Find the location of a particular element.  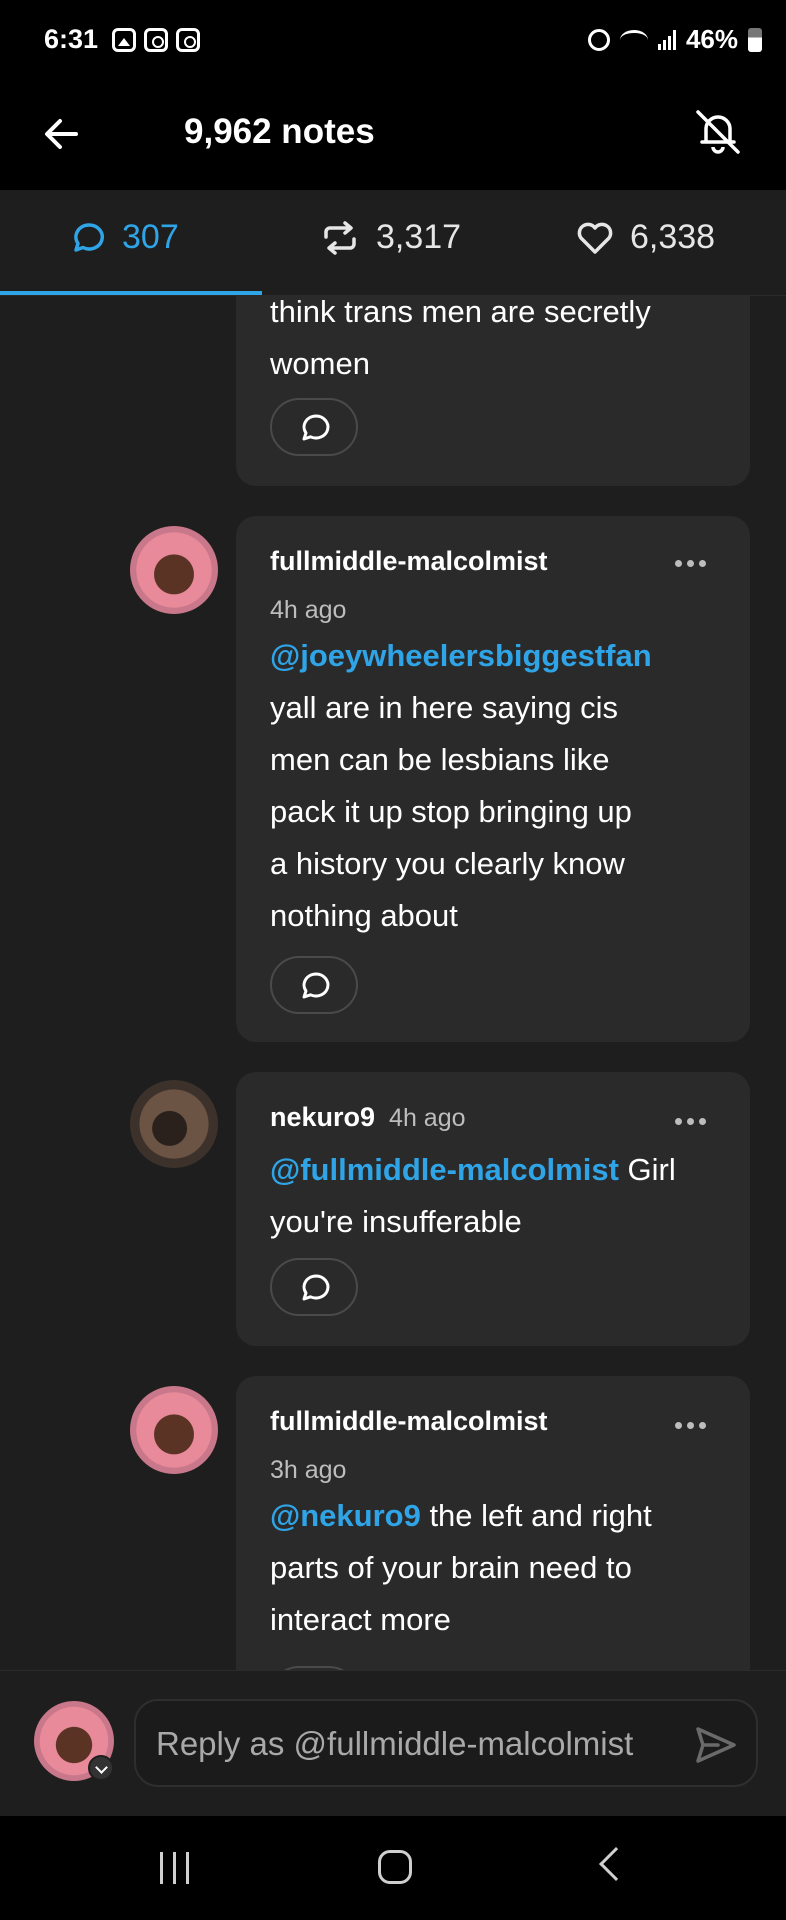

reply-input: Reply as @fullmiddle-malcolmist is located at coordinates (446, 1743).